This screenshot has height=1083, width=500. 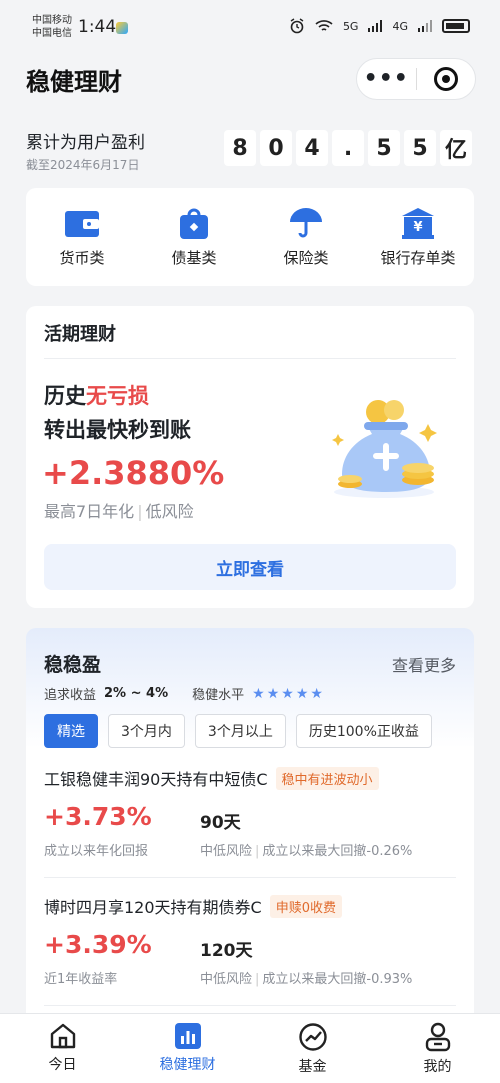 I want to click on counter-digit: 4, so click(x=312, y=148).